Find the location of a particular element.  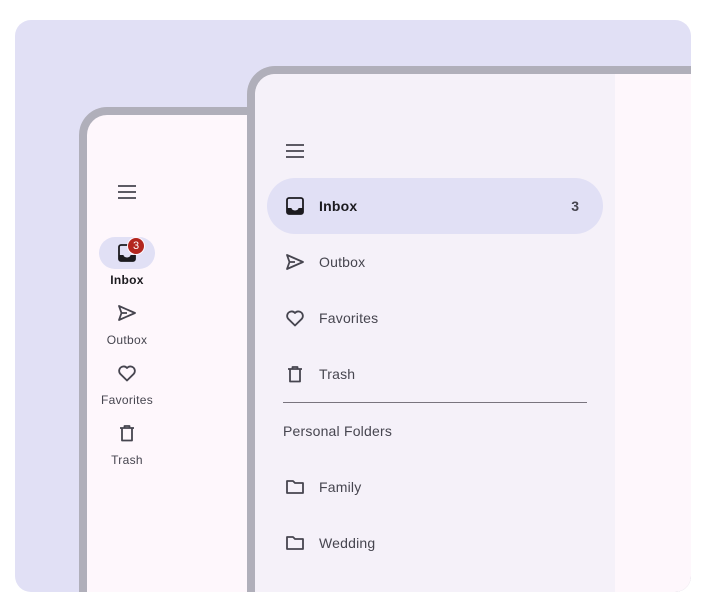

divider is located at coordinates (435, 402).